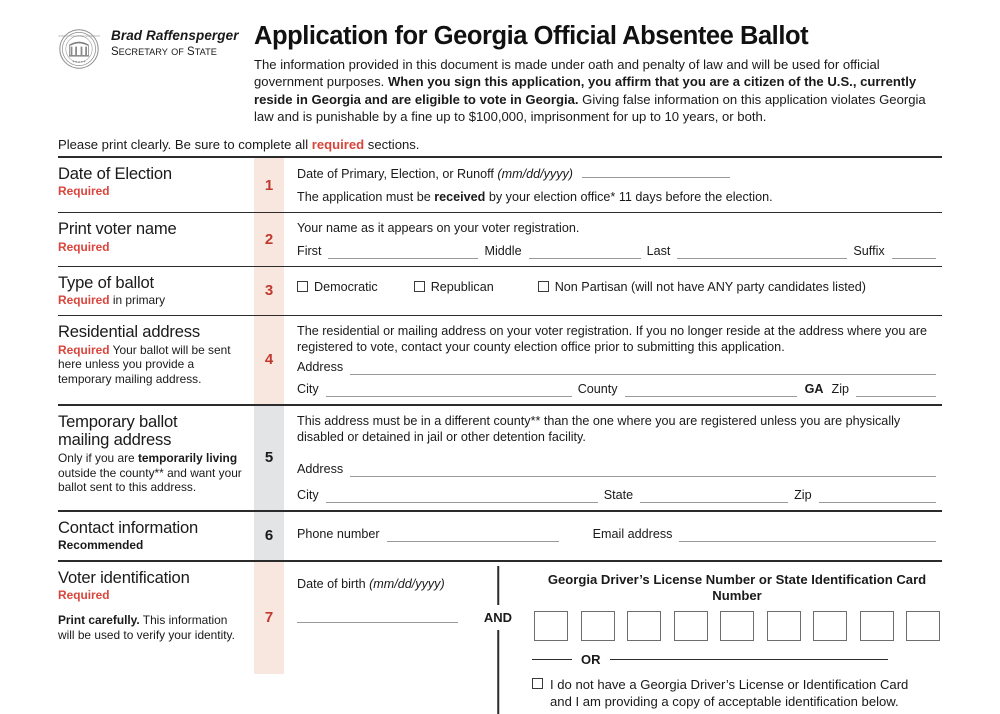 This screenshot has width=1000, height=714. Describe the element at coordinates (807, 534) in the screenshot. I see `email-address-input` at that location.